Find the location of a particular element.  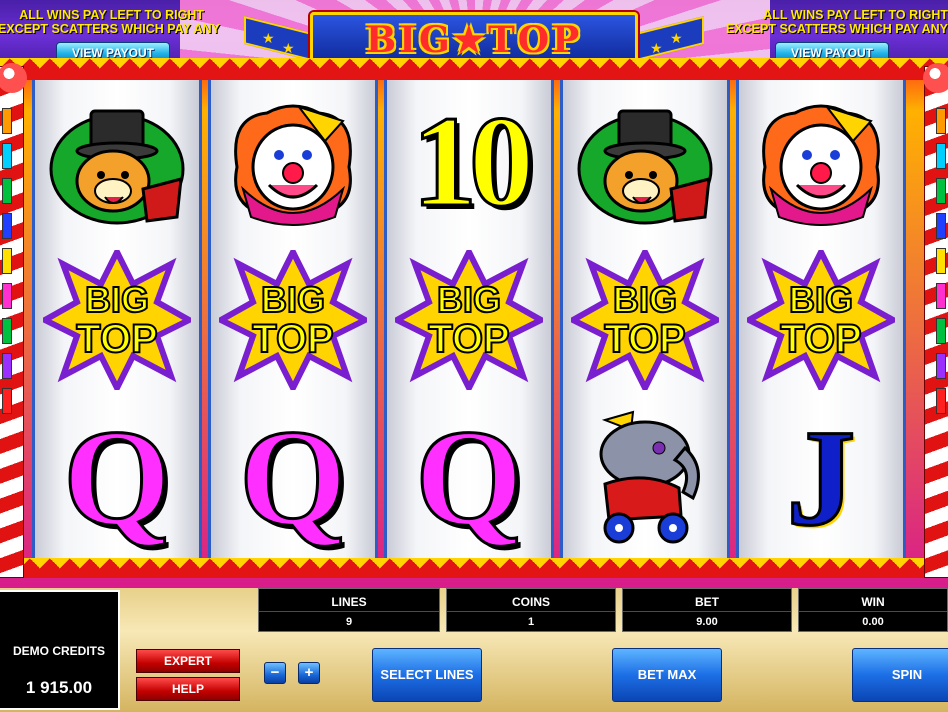

credits-label: DEMO CREDITS is located at coordinates (58, 651).